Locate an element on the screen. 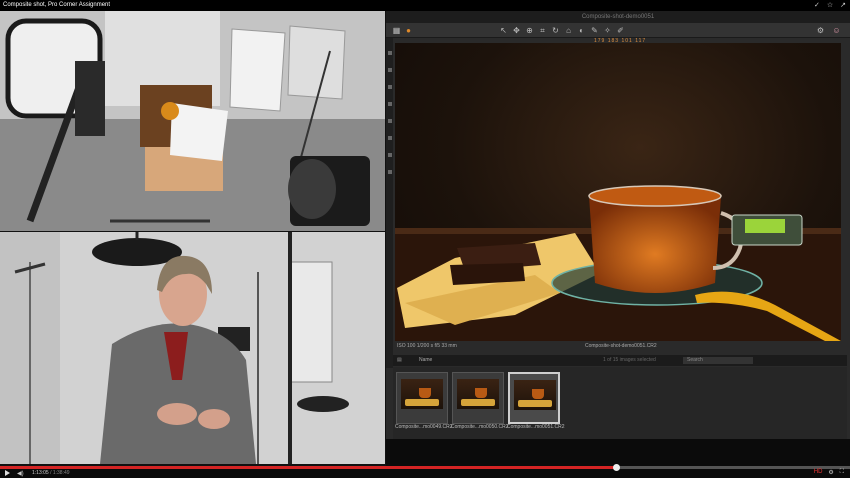 The height and width of the screenshot is (478, 850). sort-select: Name is located at coordinates (425, 360).